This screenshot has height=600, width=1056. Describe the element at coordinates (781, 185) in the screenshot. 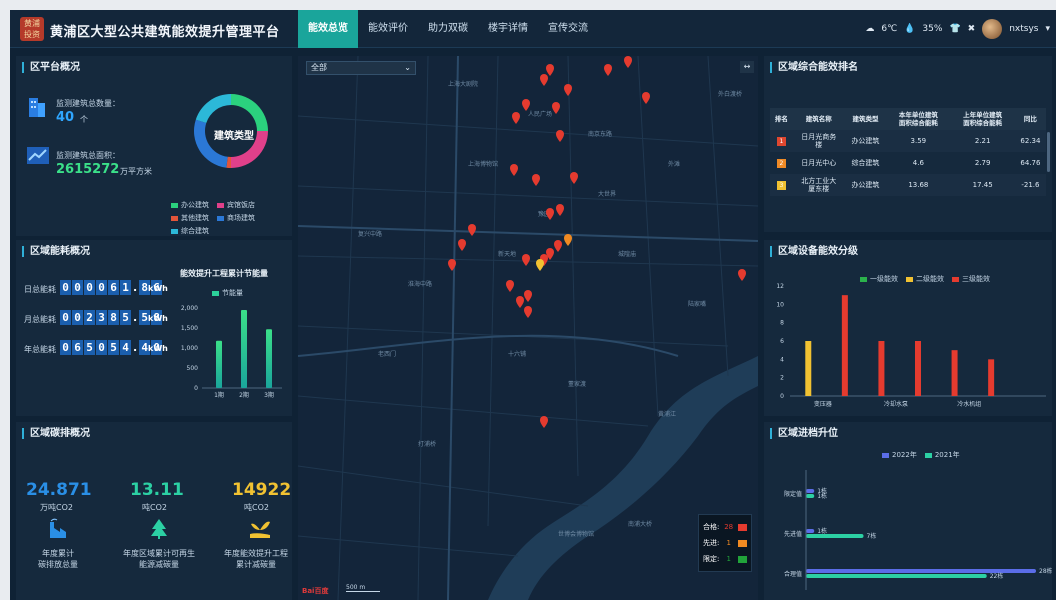

I see `rank-badge: 3` at that location.